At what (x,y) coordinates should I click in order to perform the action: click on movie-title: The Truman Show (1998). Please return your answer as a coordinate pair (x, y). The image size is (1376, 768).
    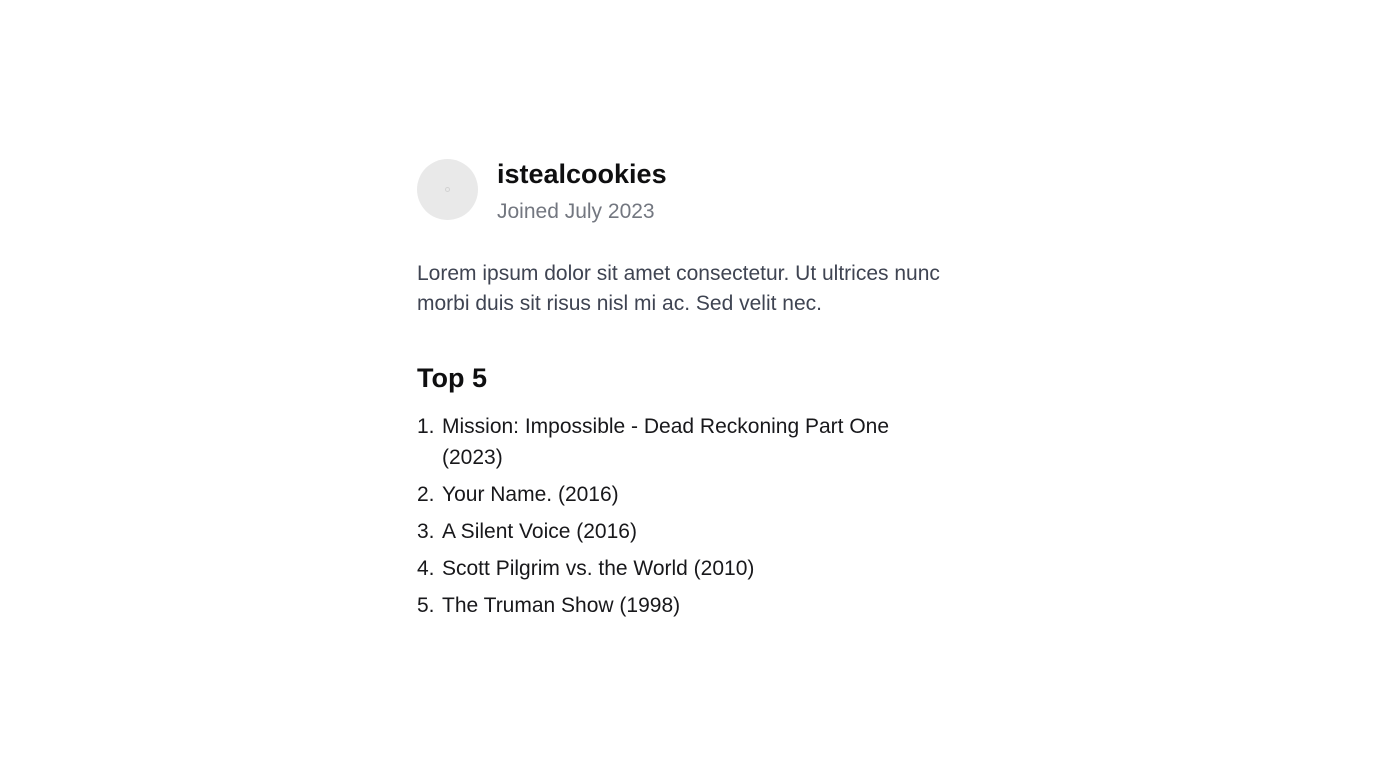
    Looking at the image, I should click on (561, 605).